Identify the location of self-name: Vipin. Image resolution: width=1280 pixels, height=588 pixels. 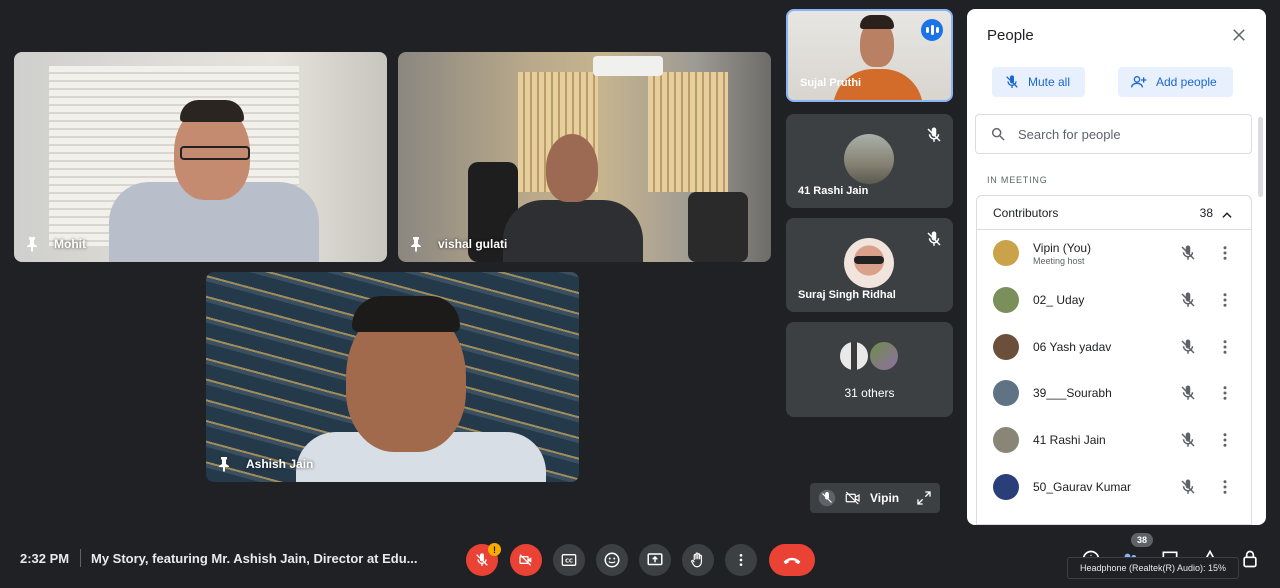
(885, 498).